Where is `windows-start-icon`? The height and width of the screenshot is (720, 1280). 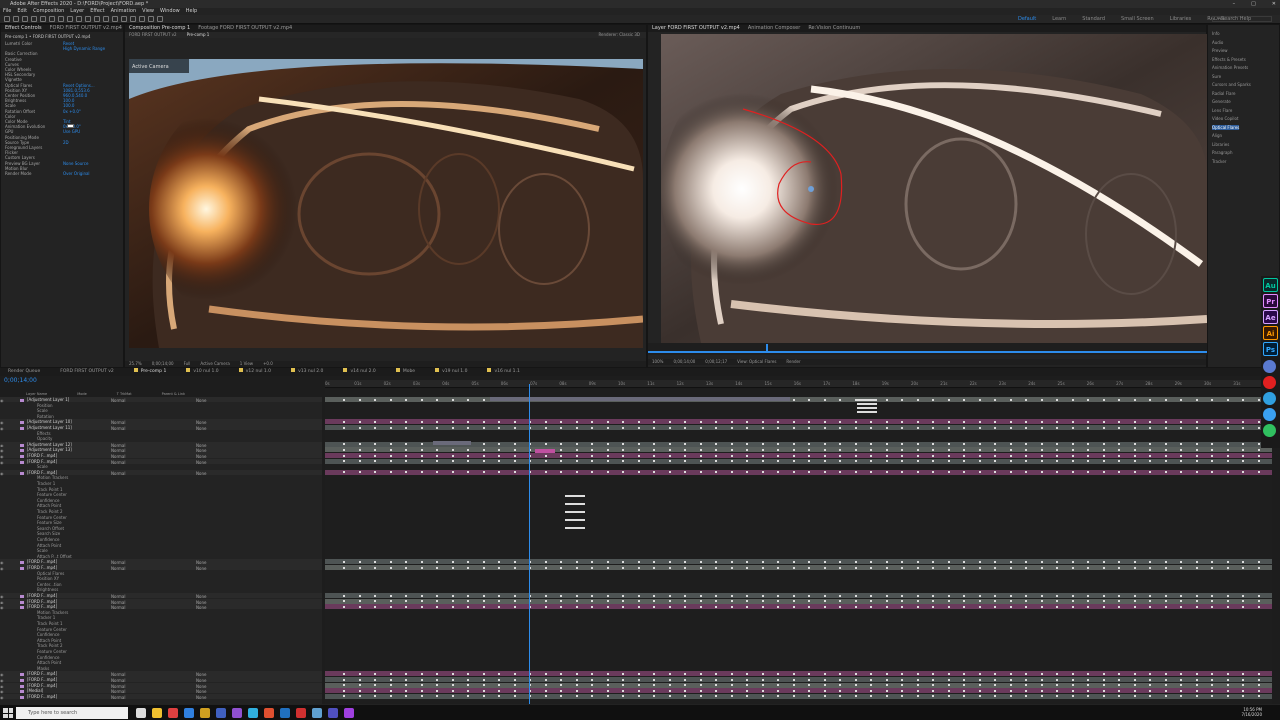
windows-start-icon is located at coordinates (8, 713).